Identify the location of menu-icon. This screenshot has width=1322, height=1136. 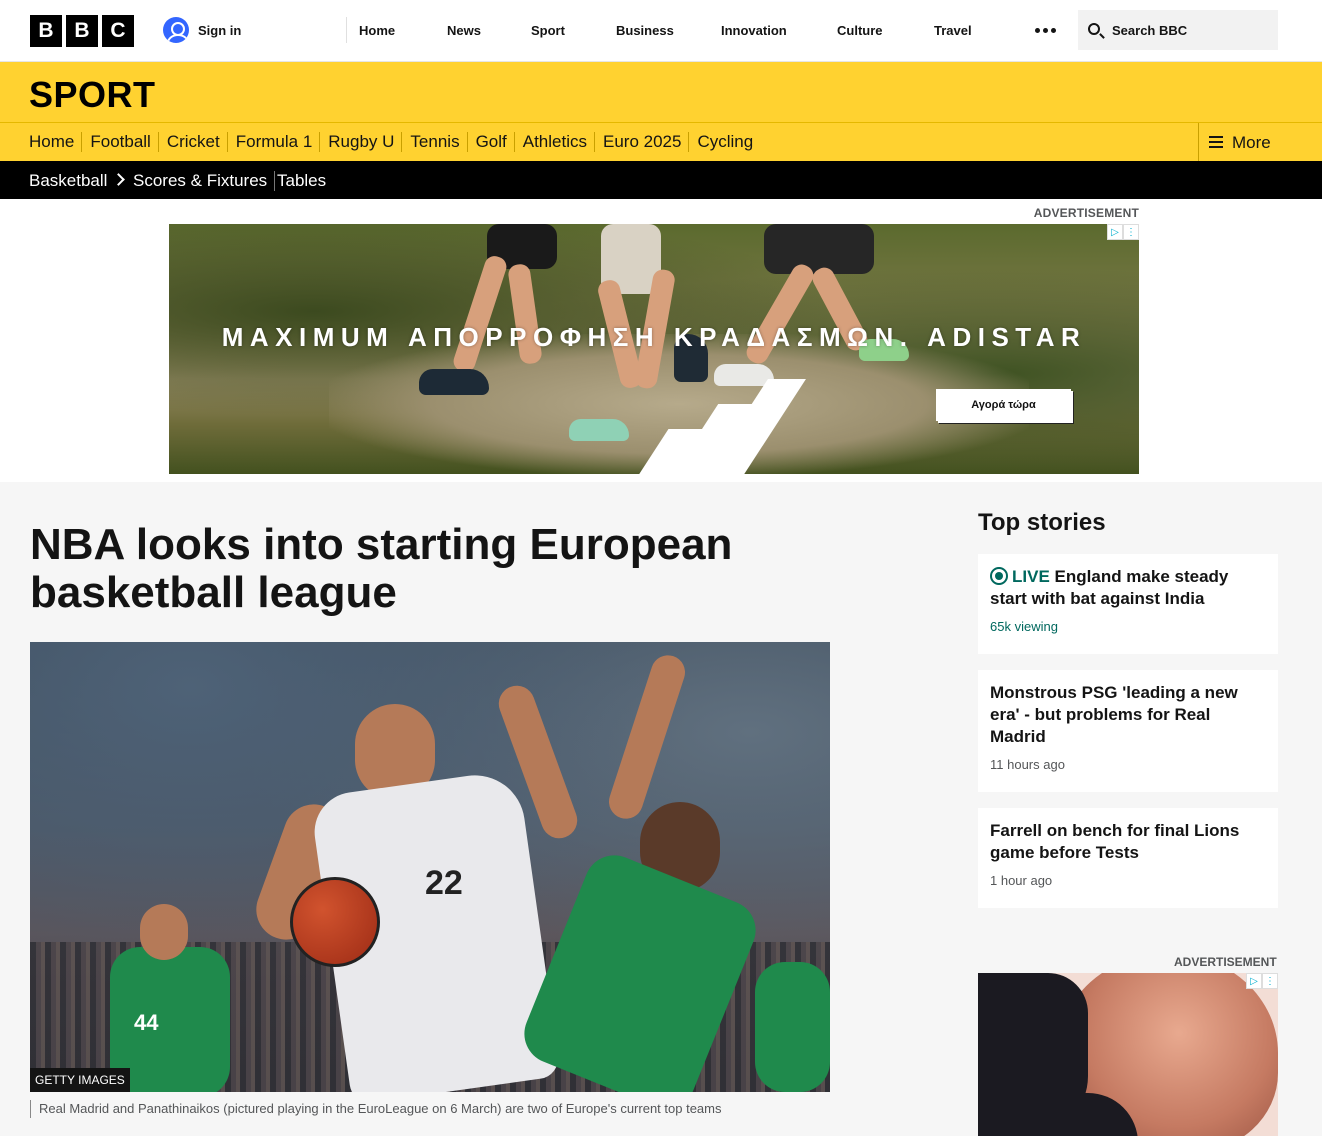
(1216, 142).